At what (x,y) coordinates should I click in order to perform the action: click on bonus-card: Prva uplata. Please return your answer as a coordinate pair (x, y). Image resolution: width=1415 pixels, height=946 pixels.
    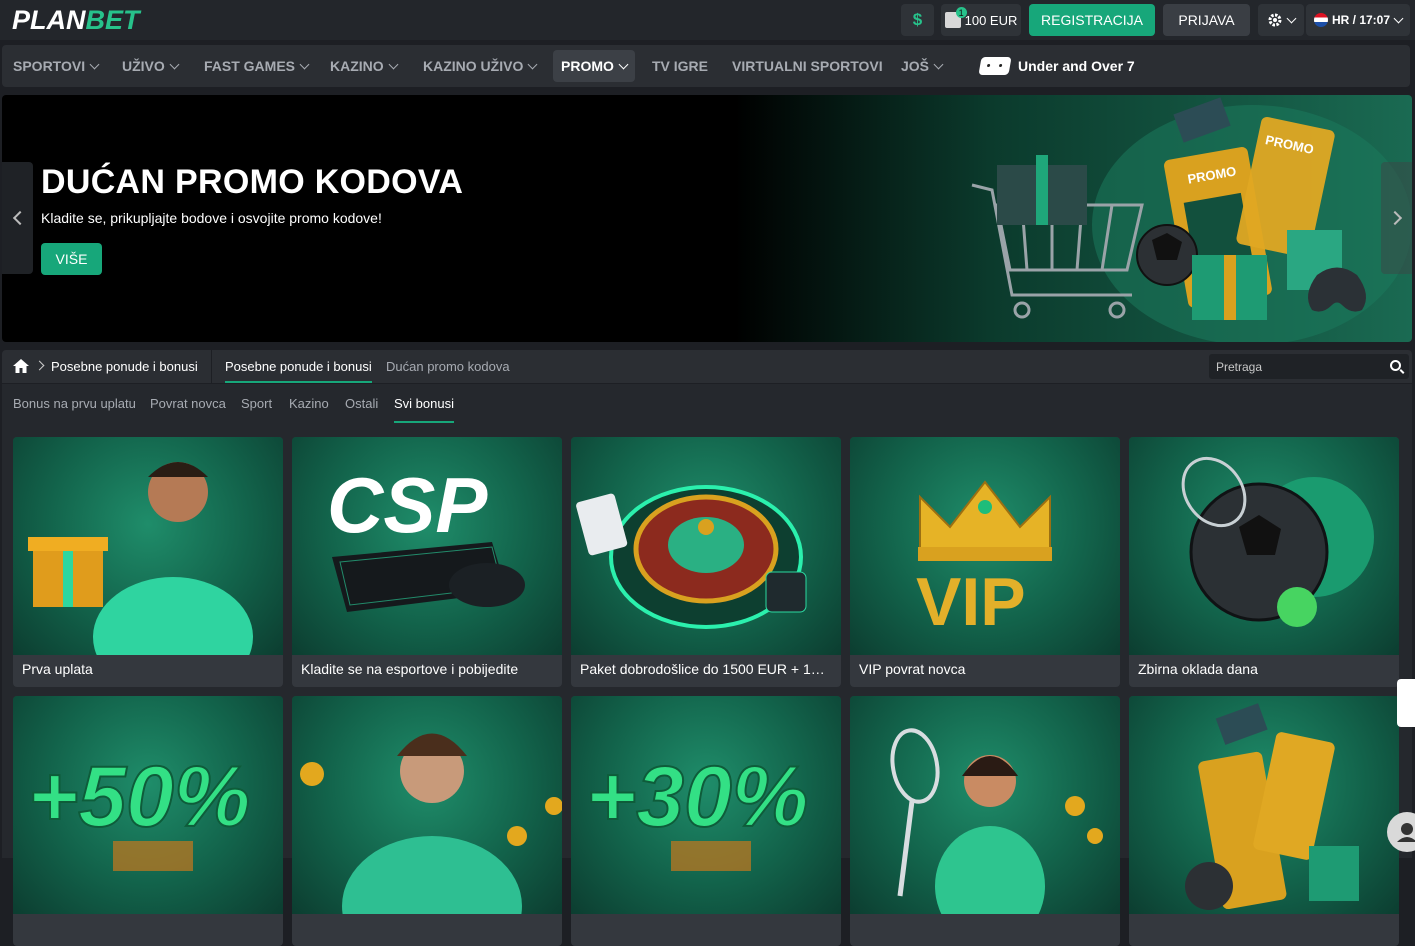
    Looking at the image, I should click on (148, 562).